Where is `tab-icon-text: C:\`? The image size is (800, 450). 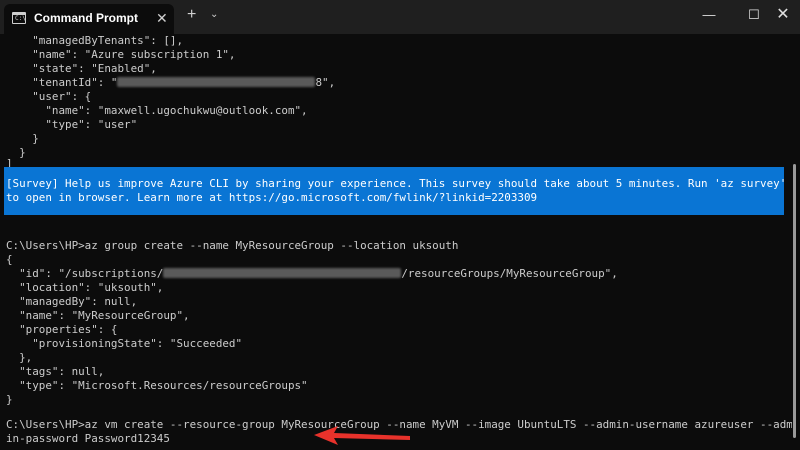 tab-icon-text: C:\ is located at coordinates (20, 18).